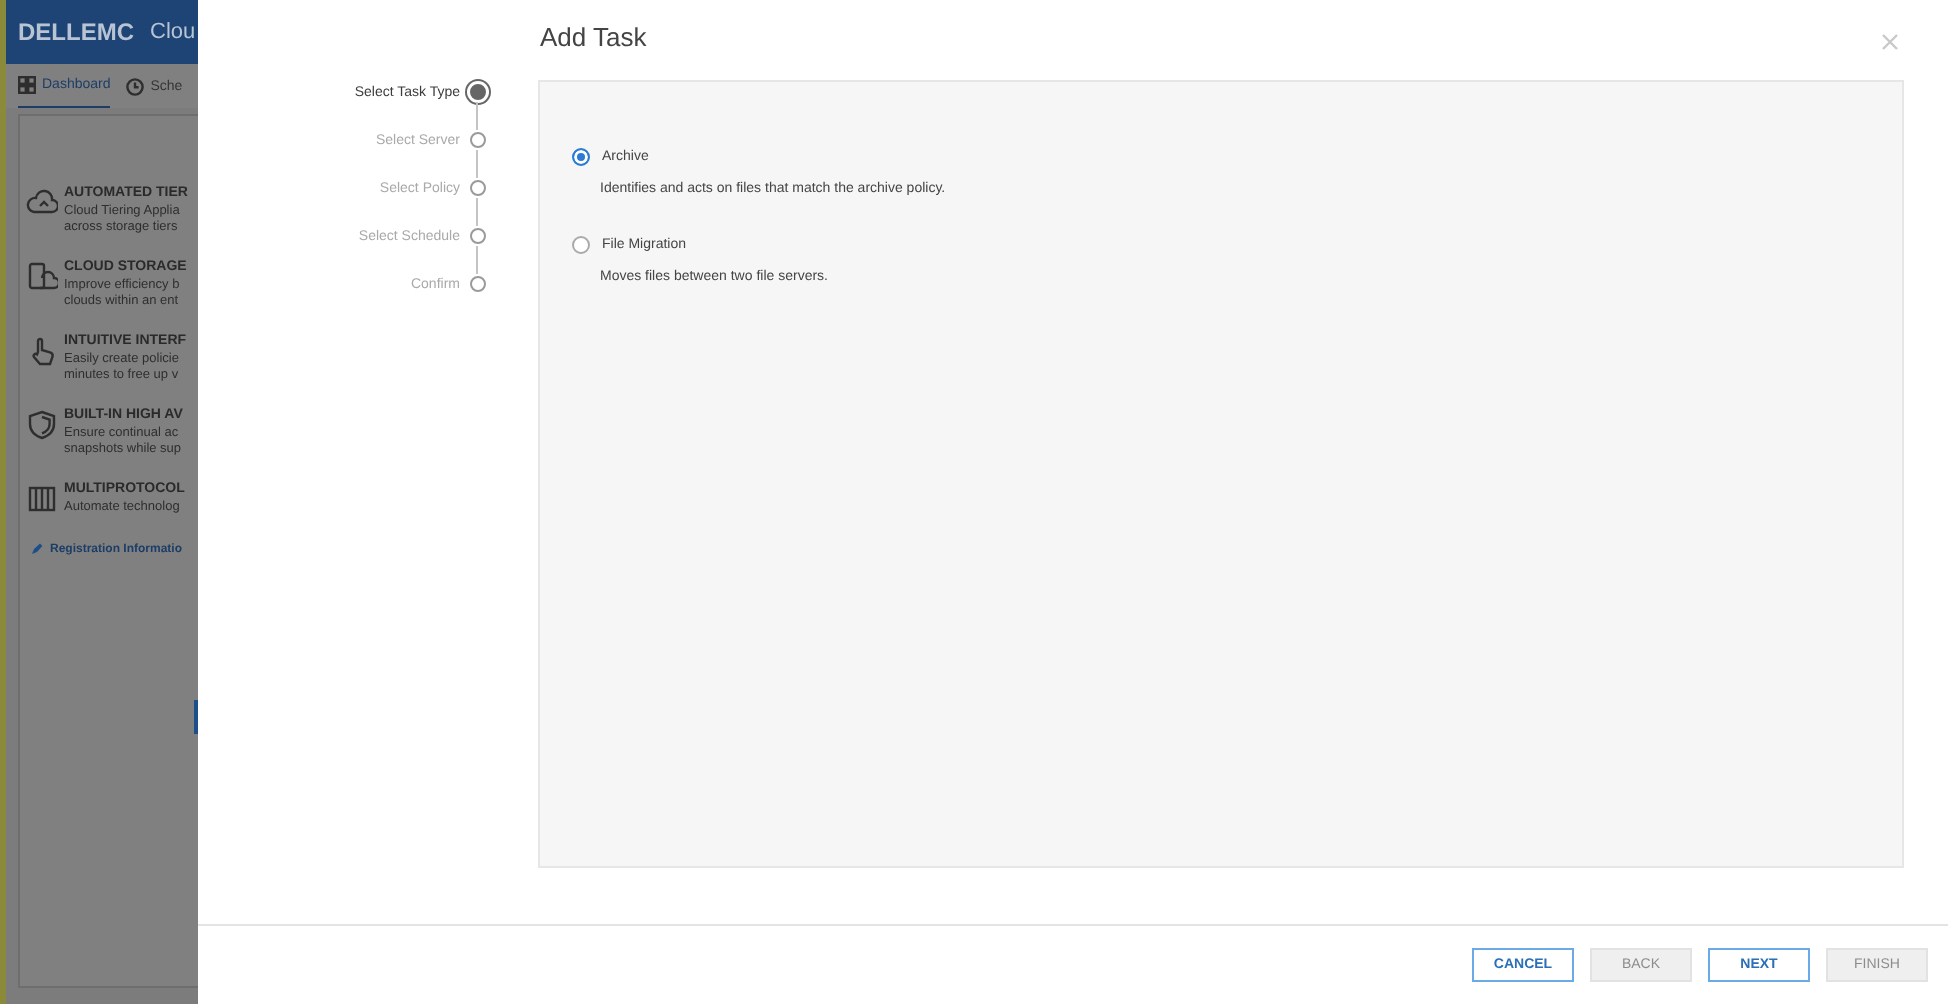  Describe the element at coordinates (37, 549) in the screenshot. I see `pencil-icon` at that location.